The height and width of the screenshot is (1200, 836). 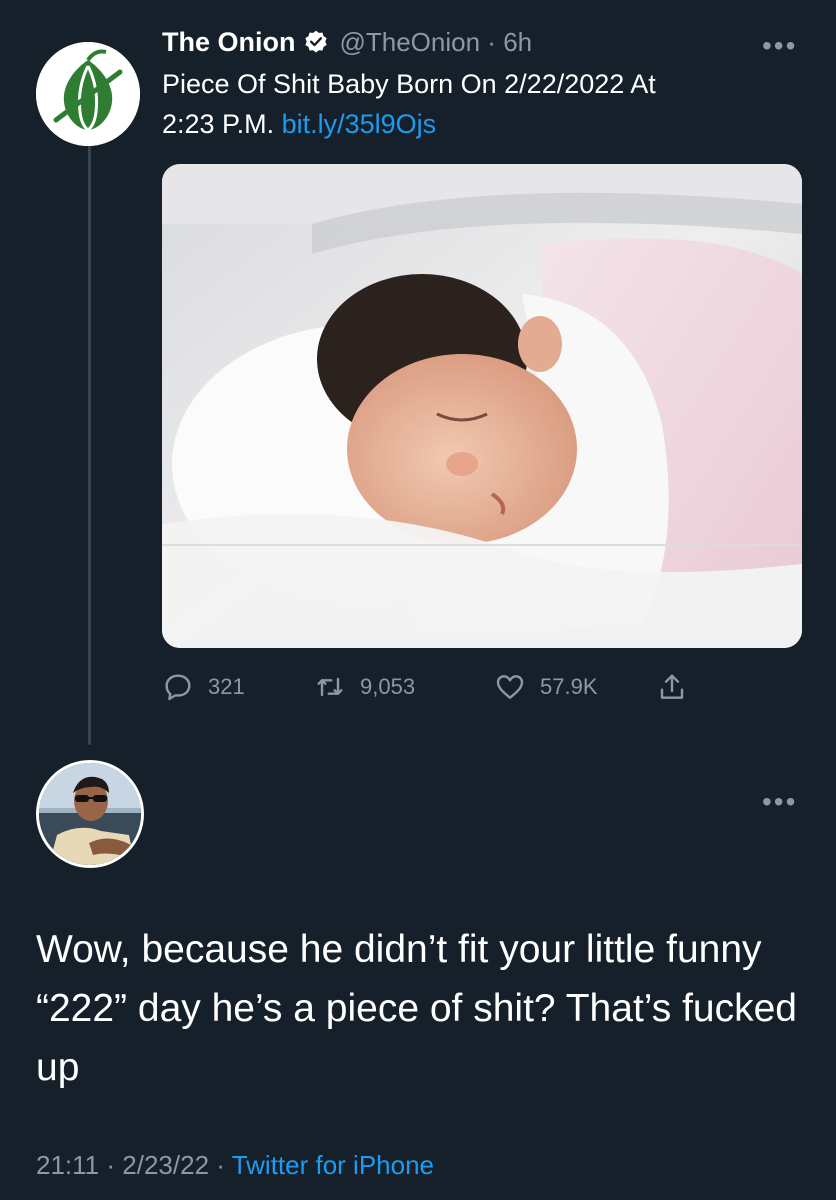 What do you see at coordinates (218, 124) in the screenshot?
I see `tweet-text-line: 2:23 P.M.` at bounding box center [218, 124].